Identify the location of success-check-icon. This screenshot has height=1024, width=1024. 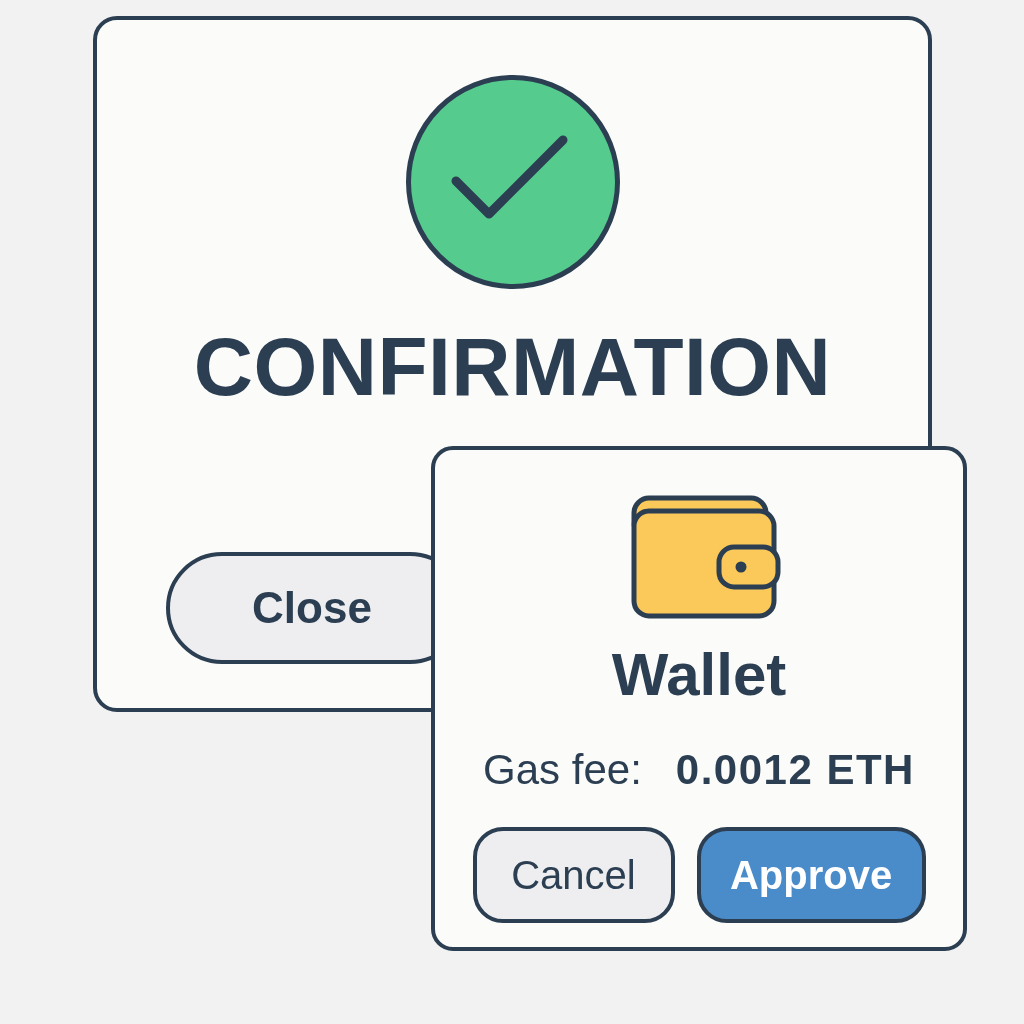
(512, 182).